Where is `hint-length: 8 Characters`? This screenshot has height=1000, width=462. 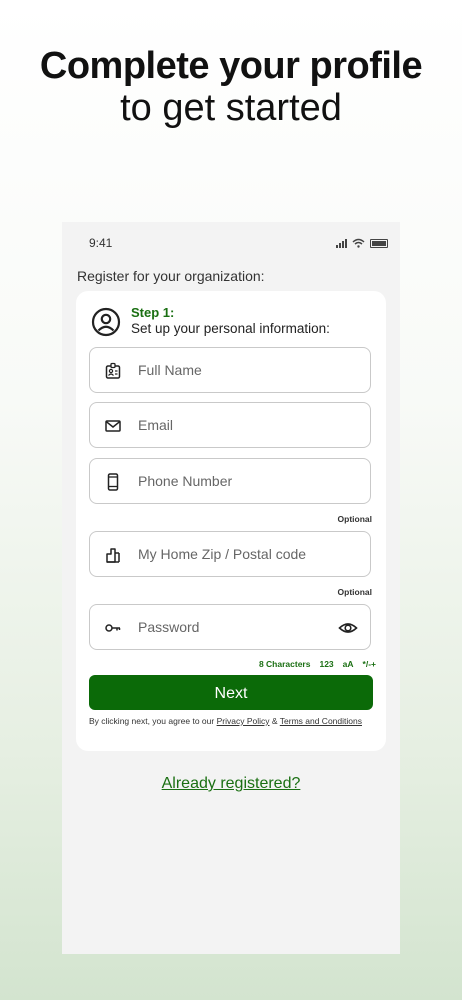
hint-length: 8 Characters is located at coordinates (284, 664).